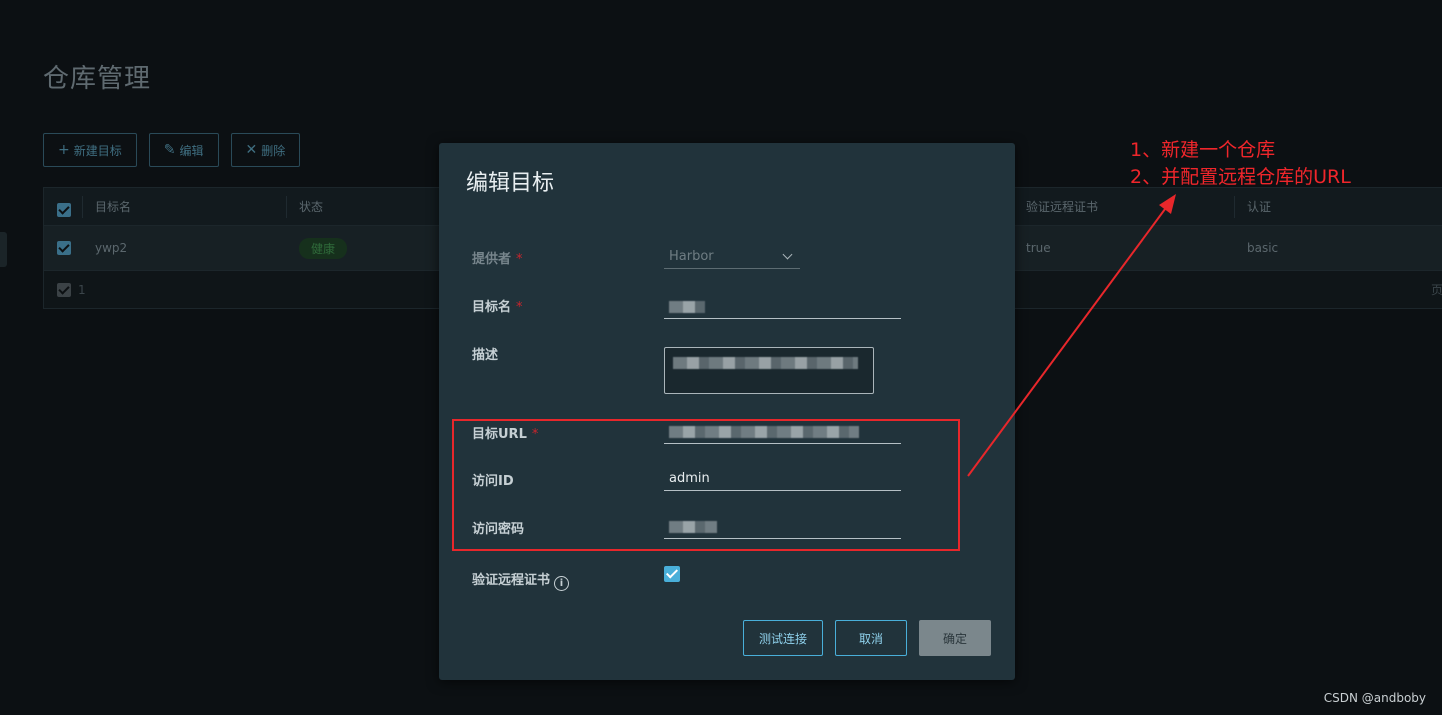 The image size is (1442, 715). Describe the element at coordinates (1203, 150) in the screenshot. I see `annotation-line-1: 1、新建一个仓库` at that location.